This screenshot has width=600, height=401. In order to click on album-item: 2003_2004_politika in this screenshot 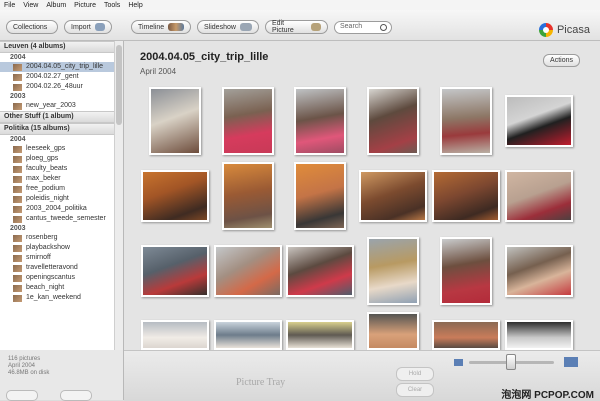, I will do `click(61, 209)`.